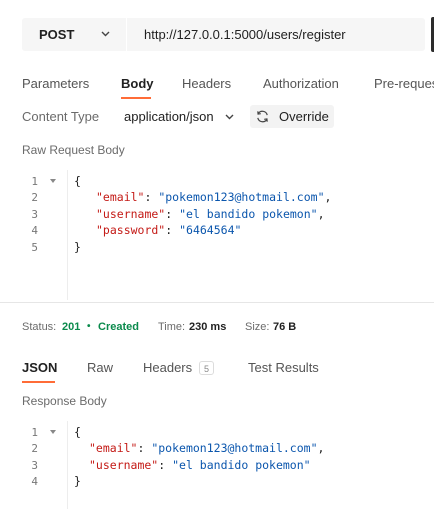  What do you see at coordinates (39, 367) in the screenshot?
I see `tab-json: JSON` at bounding box center [39, 367].